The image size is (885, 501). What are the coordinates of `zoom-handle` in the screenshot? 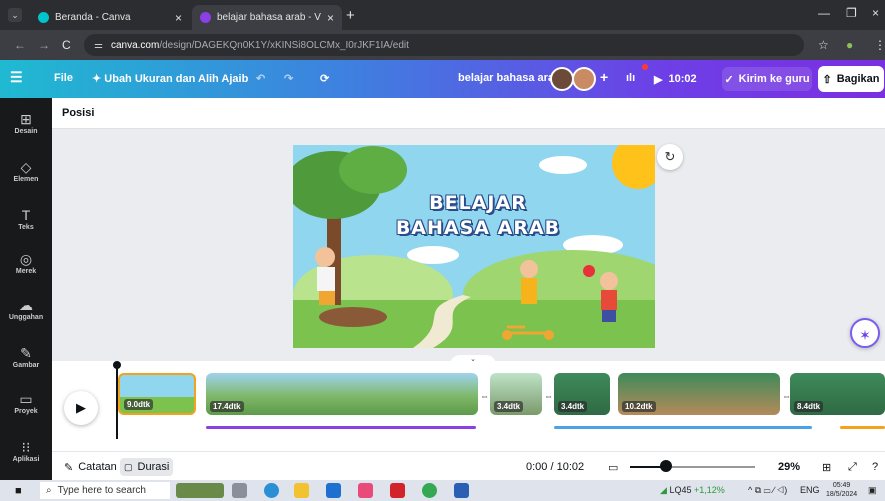 It's located at (666, 466).